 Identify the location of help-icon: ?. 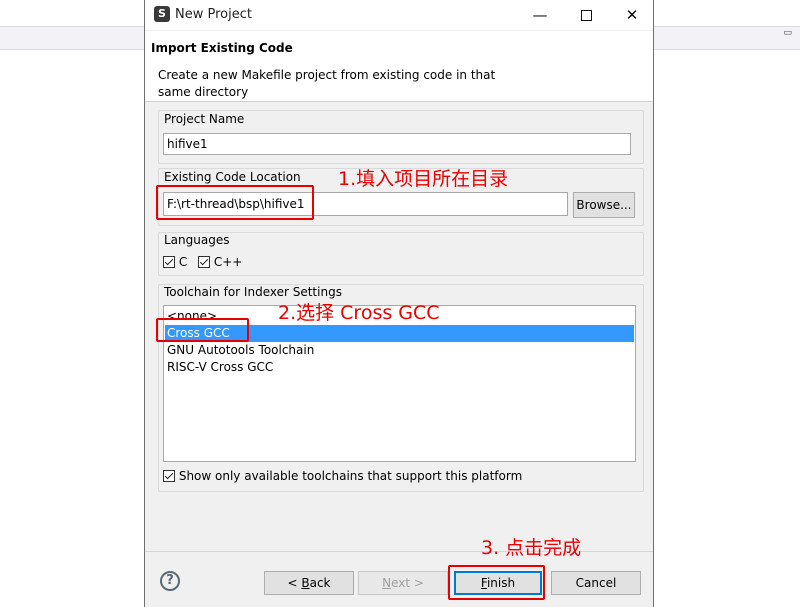
(170, 581).